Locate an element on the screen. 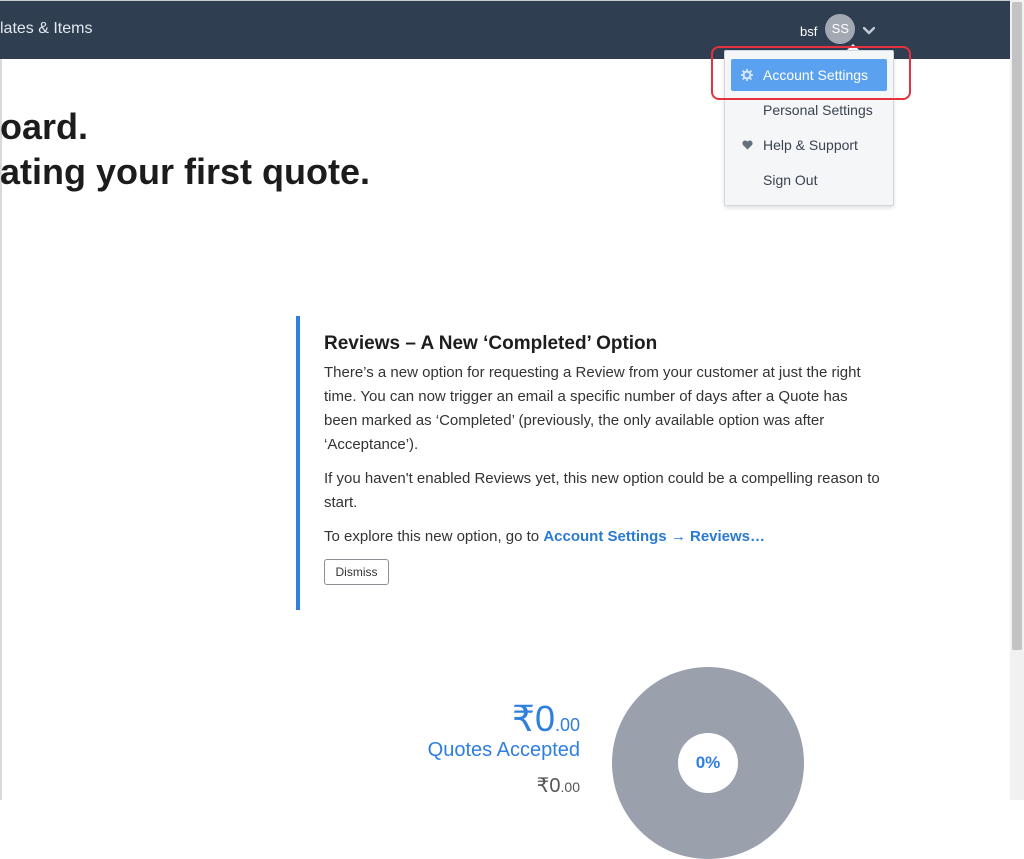 This screenshot has width=1024, height=859. accepted-amount: ₹0.00 is located at coordinates (546, 719).